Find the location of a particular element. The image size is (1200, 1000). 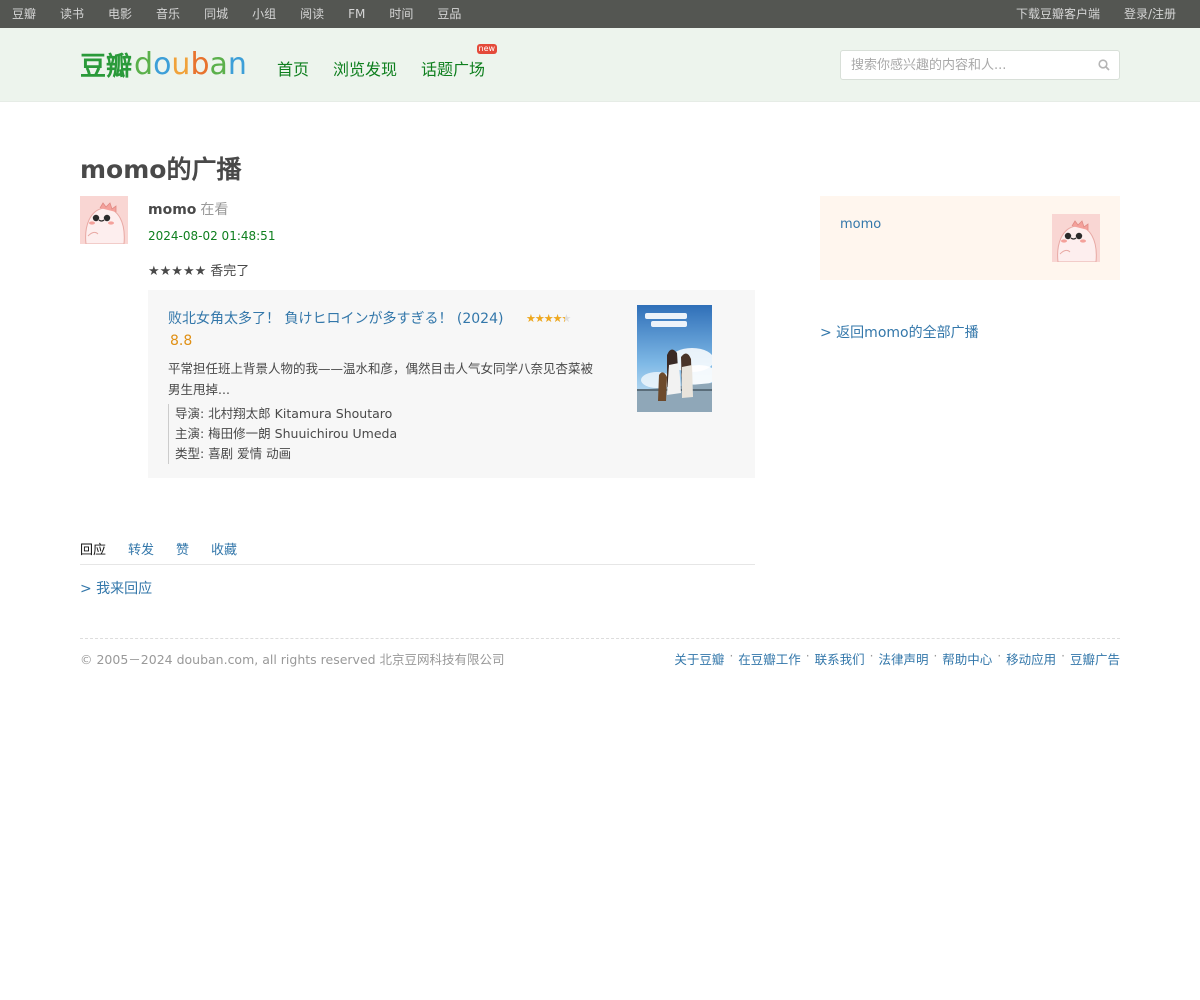

global-nav-music: 音乐 is located at coordinates (168, 14).